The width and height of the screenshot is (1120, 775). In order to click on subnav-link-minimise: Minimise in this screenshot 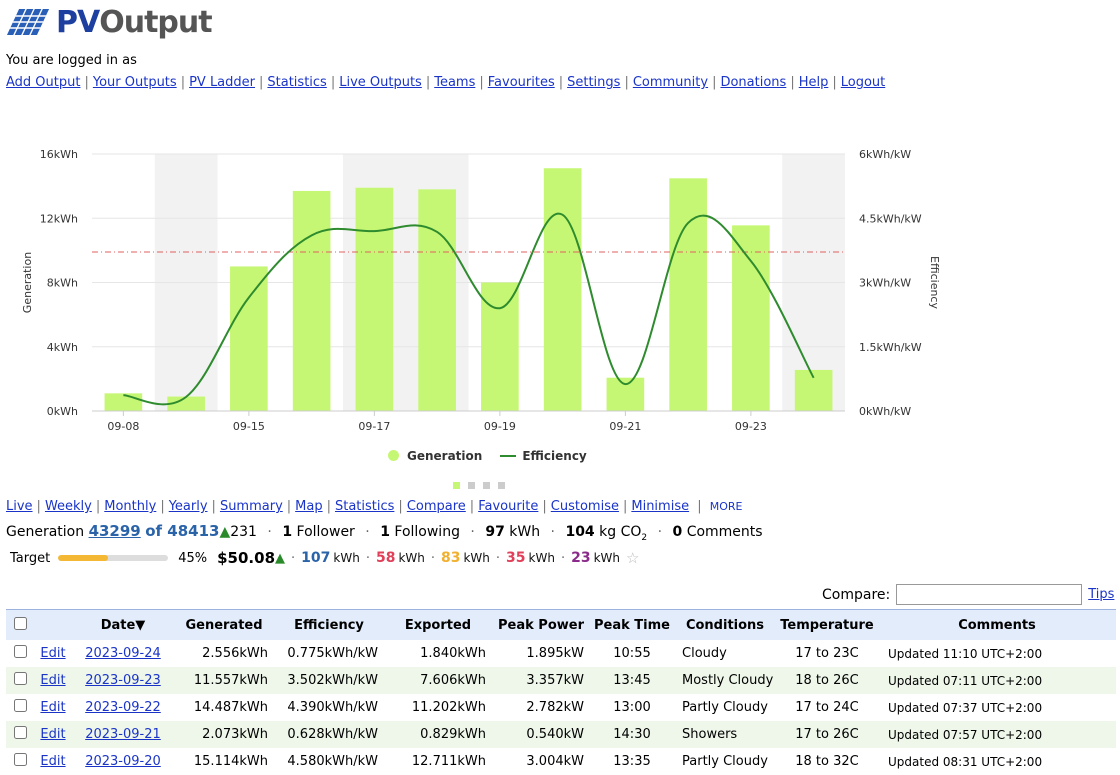, I will do `click(660, 506)`.